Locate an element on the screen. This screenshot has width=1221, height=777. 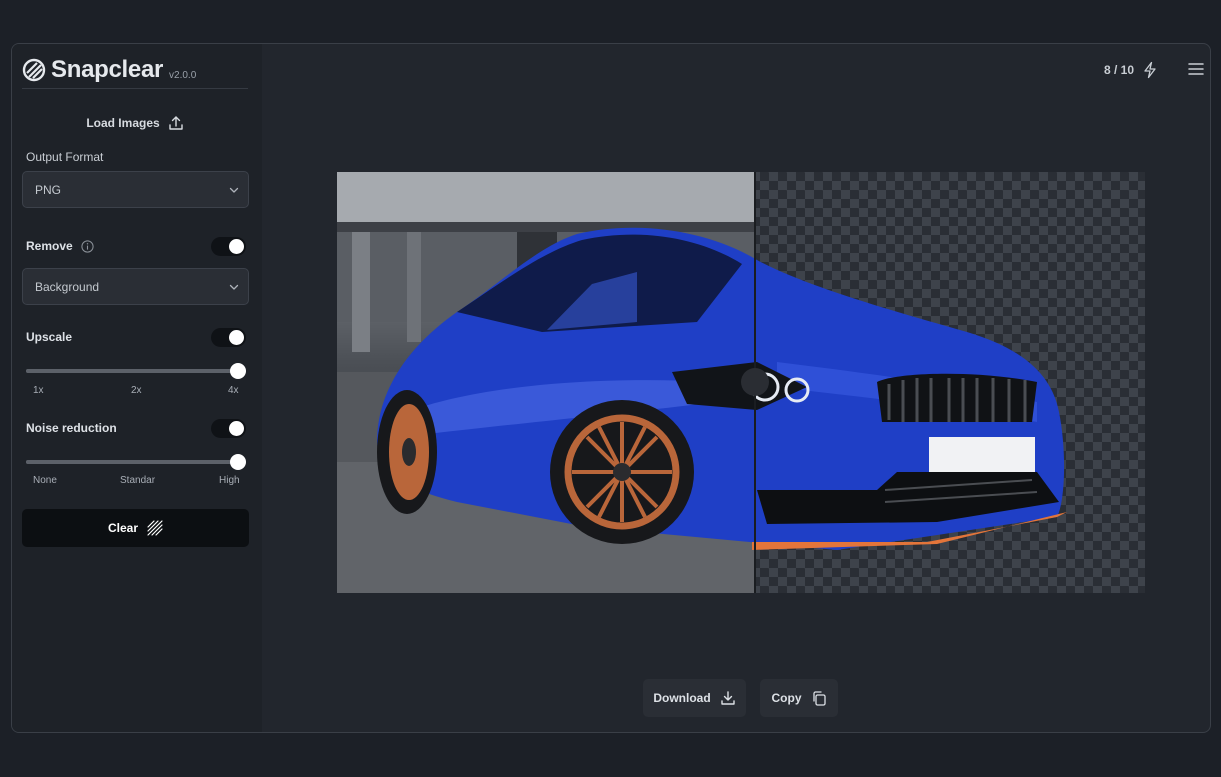
noise-tick-standard: Standar is located at coordinates (138, 480).